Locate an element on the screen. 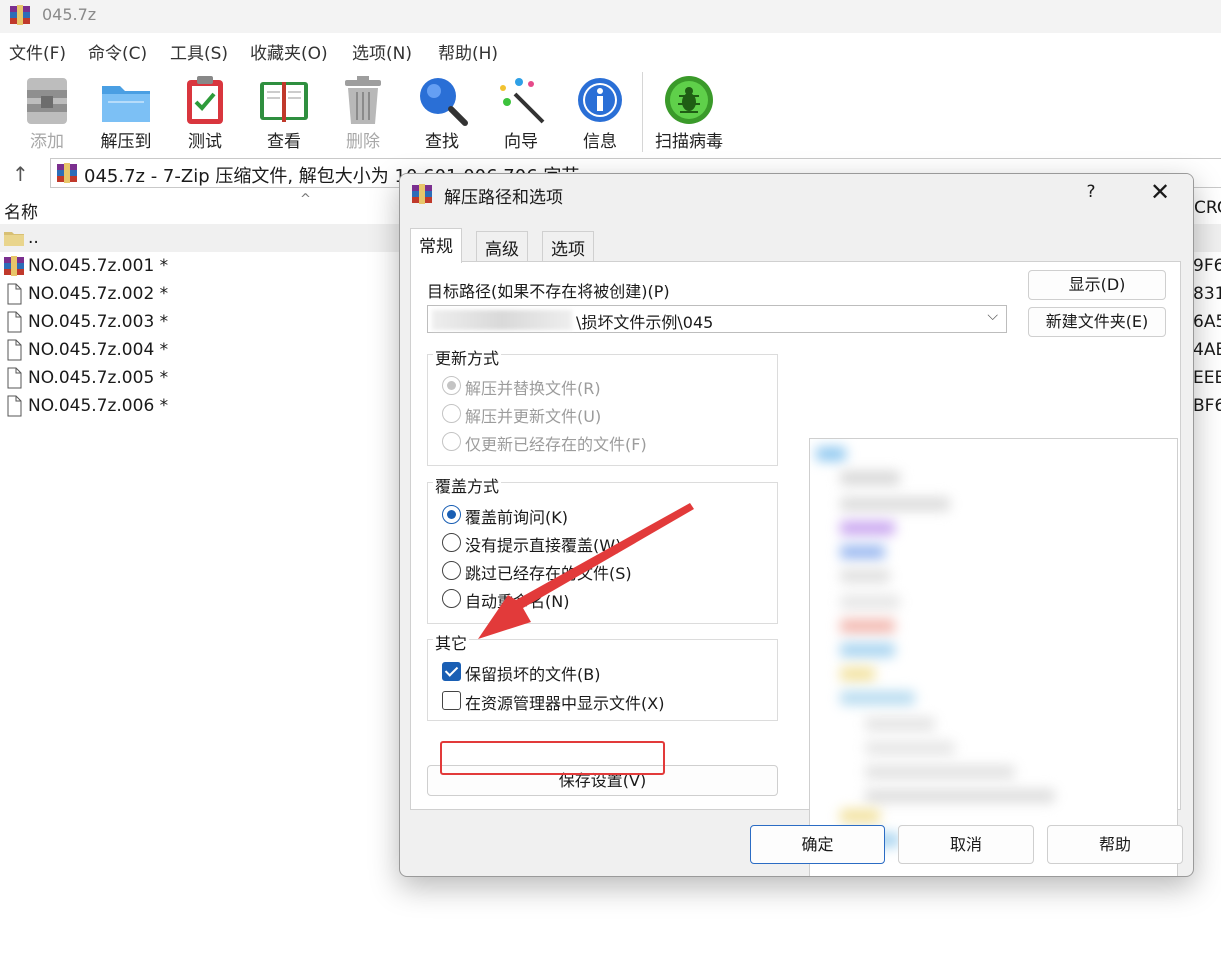 This screenshot has height=955, width=1221. file-name: NO.045.7z.002 * is located at coordinates (98, 294).